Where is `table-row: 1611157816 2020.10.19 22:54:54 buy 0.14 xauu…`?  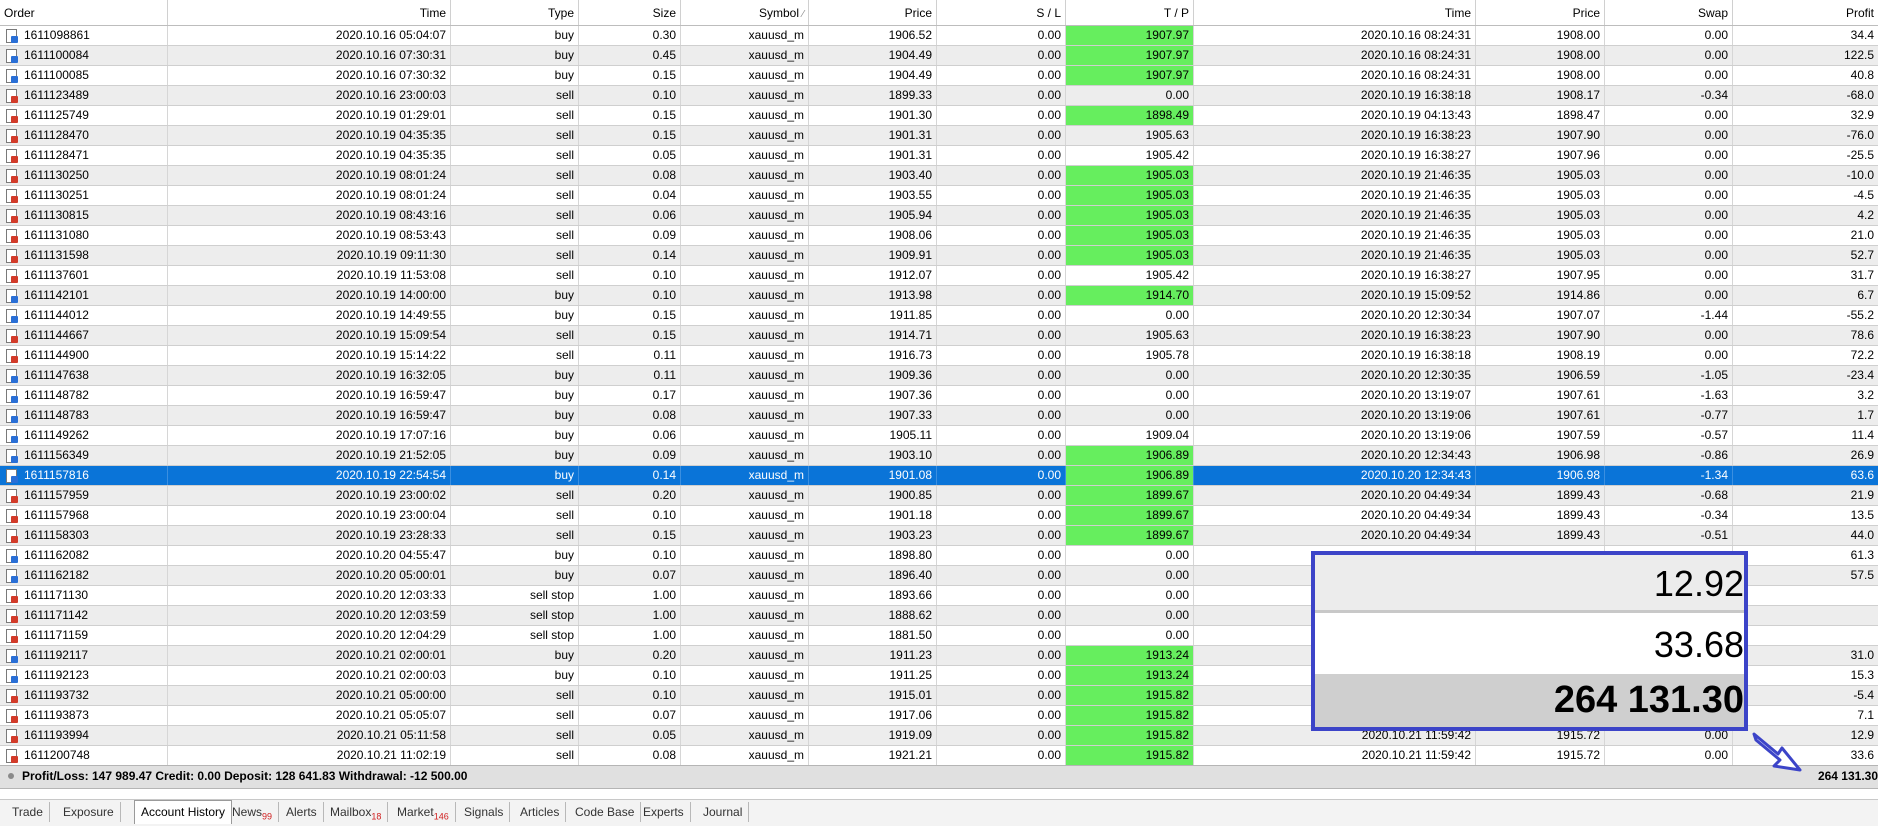 table-row: 1611157816 2020.10.19 22:54:54 buy 0.14 xauu… is located at coordinates (939, 476).